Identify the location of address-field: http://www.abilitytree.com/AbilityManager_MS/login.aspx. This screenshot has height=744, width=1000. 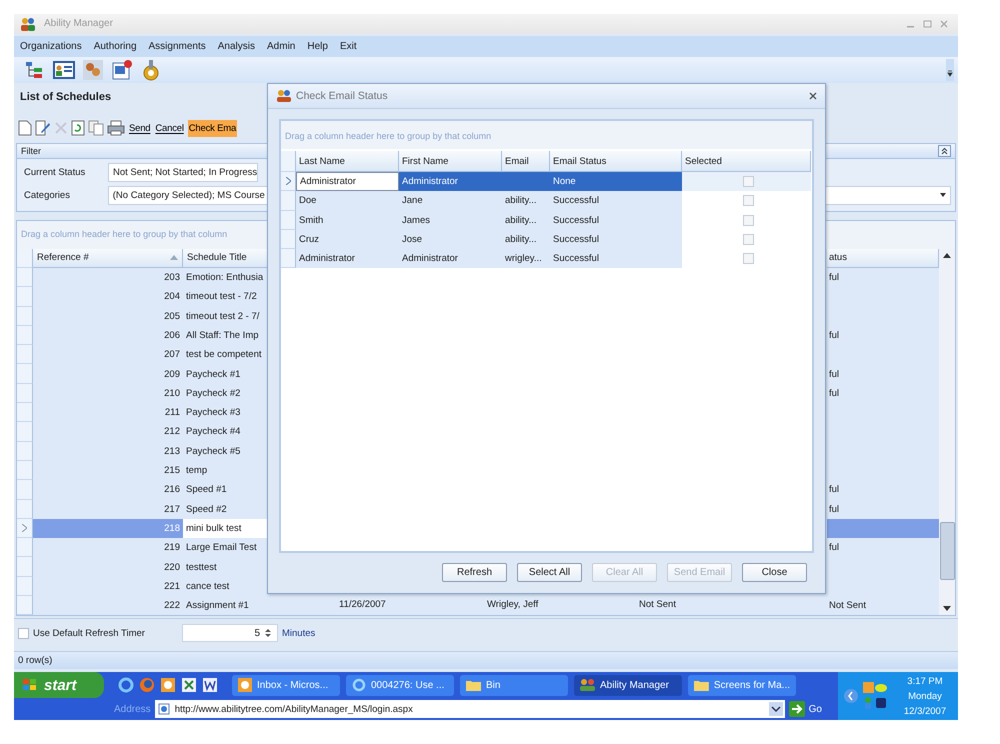
(469, 709).